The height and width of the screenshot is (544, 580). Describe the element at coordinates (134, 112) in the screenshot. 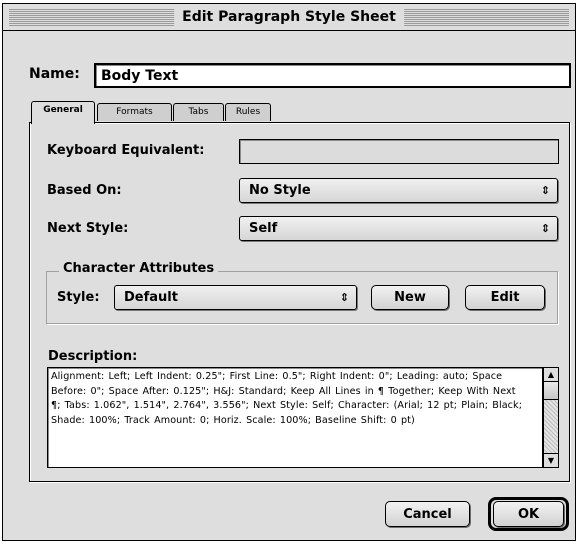

I see `tab-formats: Formats` at that location.